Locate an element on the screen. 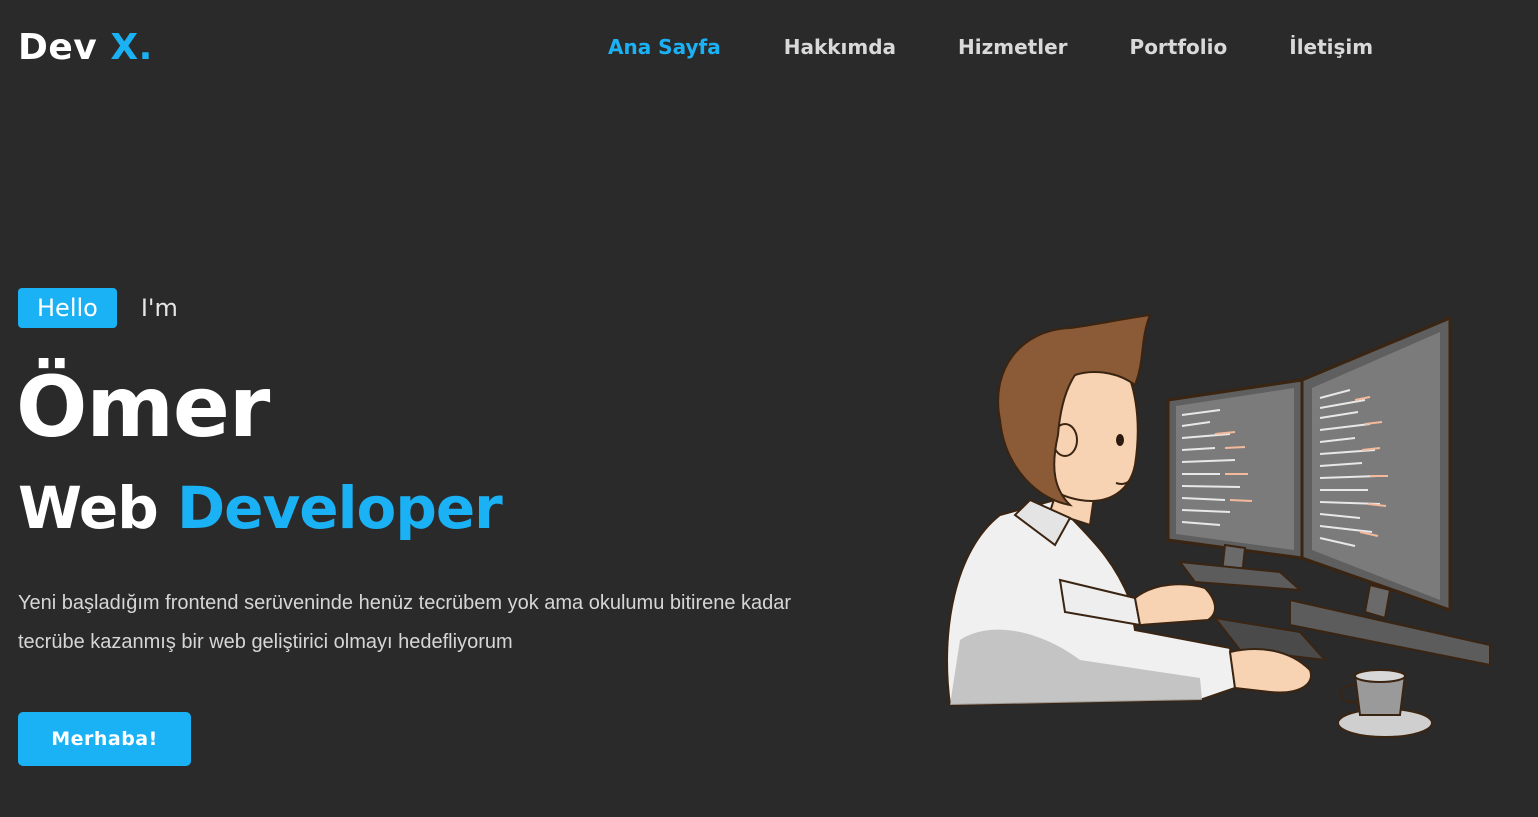 This screenshot has width=1538, height=817. nav-hakkimda: Hakkımda is located at coordinates (840, 47).